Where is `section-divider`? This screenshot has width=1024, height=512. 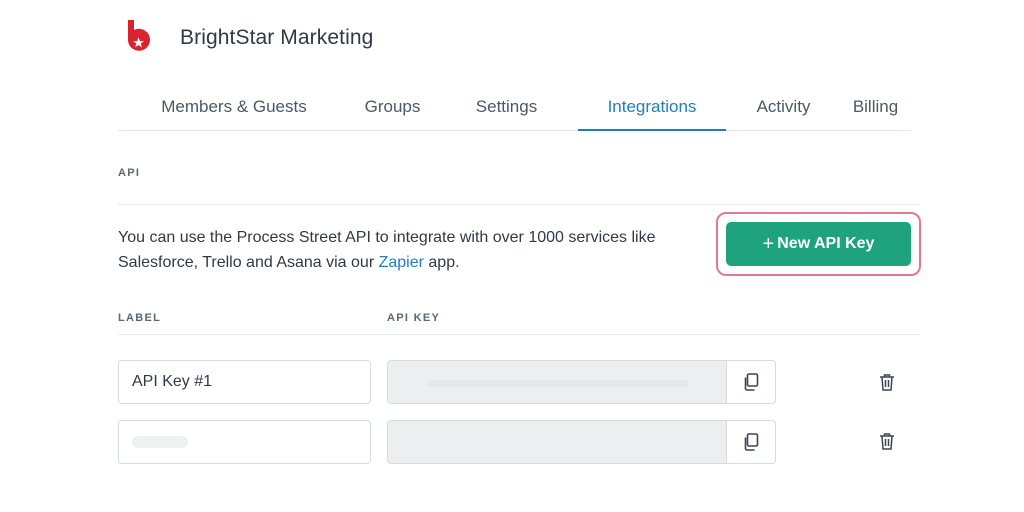 section-divider is located at coordinates (519, 204).